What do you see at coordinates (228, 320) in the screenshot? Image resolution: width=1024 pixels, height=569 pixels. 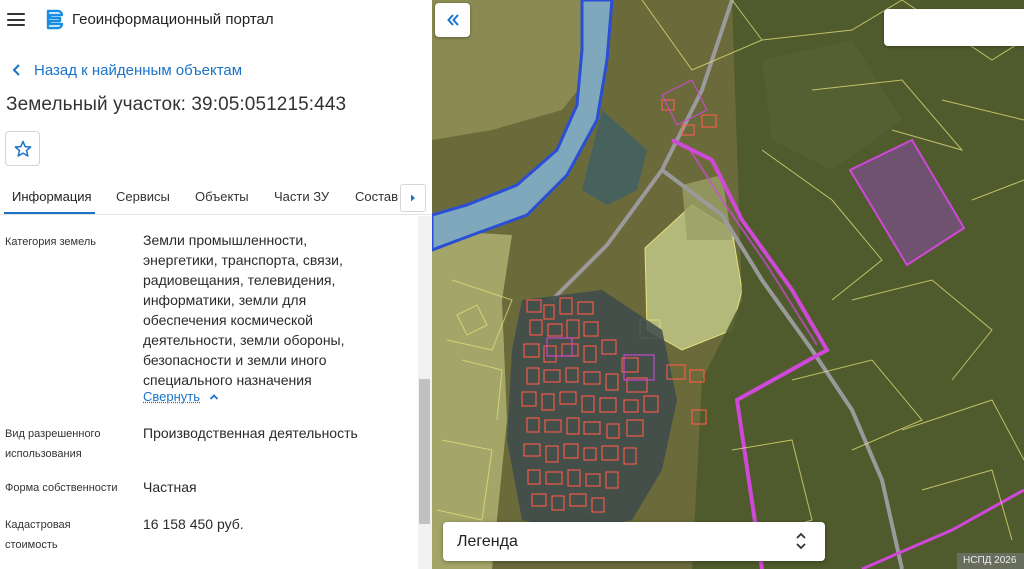 I see `category-value-line: обеспечения космической` at bounding box center [228, 320].